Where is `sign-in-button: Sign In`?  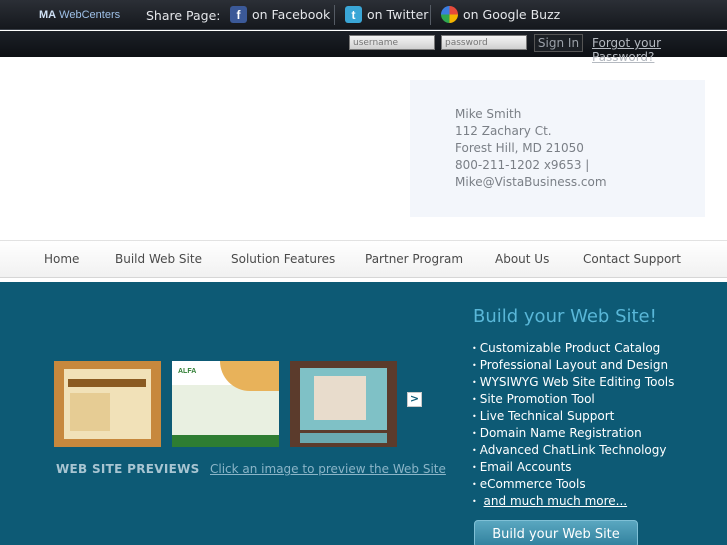
sign-in-button: Sign In is located at coordinates (558, 43).